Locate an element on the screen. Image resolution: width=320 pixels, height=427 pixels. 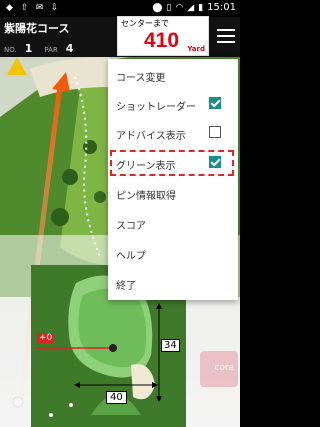
menu-item-advice-display: アドバイス表示 is located at coordinates (173, 133).